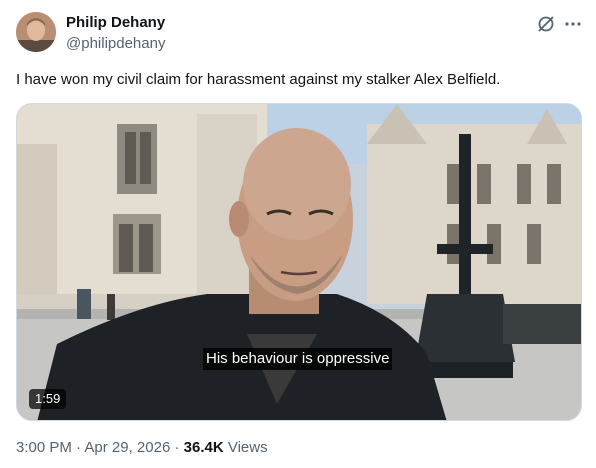 The width and height of the screenshot is (596, 468). I want to click on author-handle: @philipdehany, so click(115, 43).